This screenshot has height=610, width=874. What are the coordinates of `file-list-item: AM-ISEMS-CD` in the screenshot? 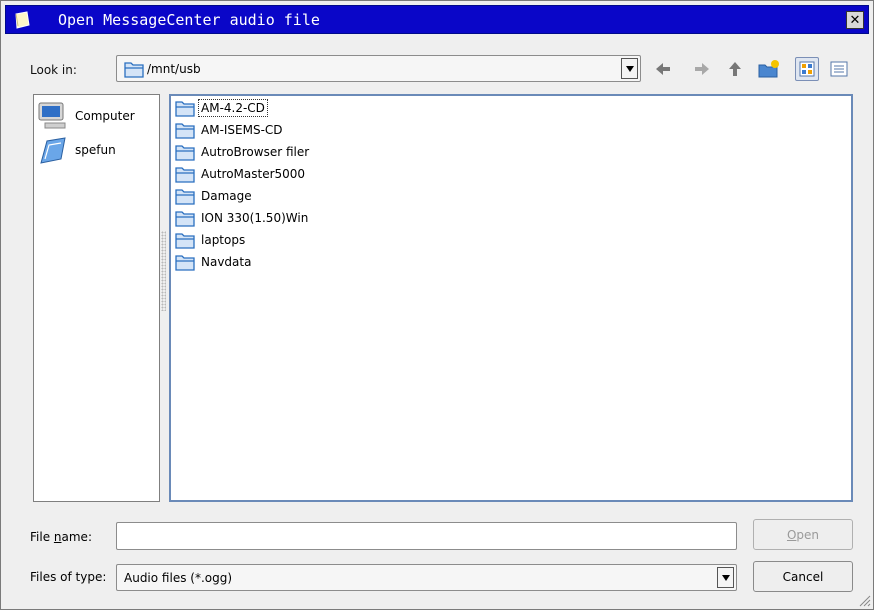 It's located at (230, 130).